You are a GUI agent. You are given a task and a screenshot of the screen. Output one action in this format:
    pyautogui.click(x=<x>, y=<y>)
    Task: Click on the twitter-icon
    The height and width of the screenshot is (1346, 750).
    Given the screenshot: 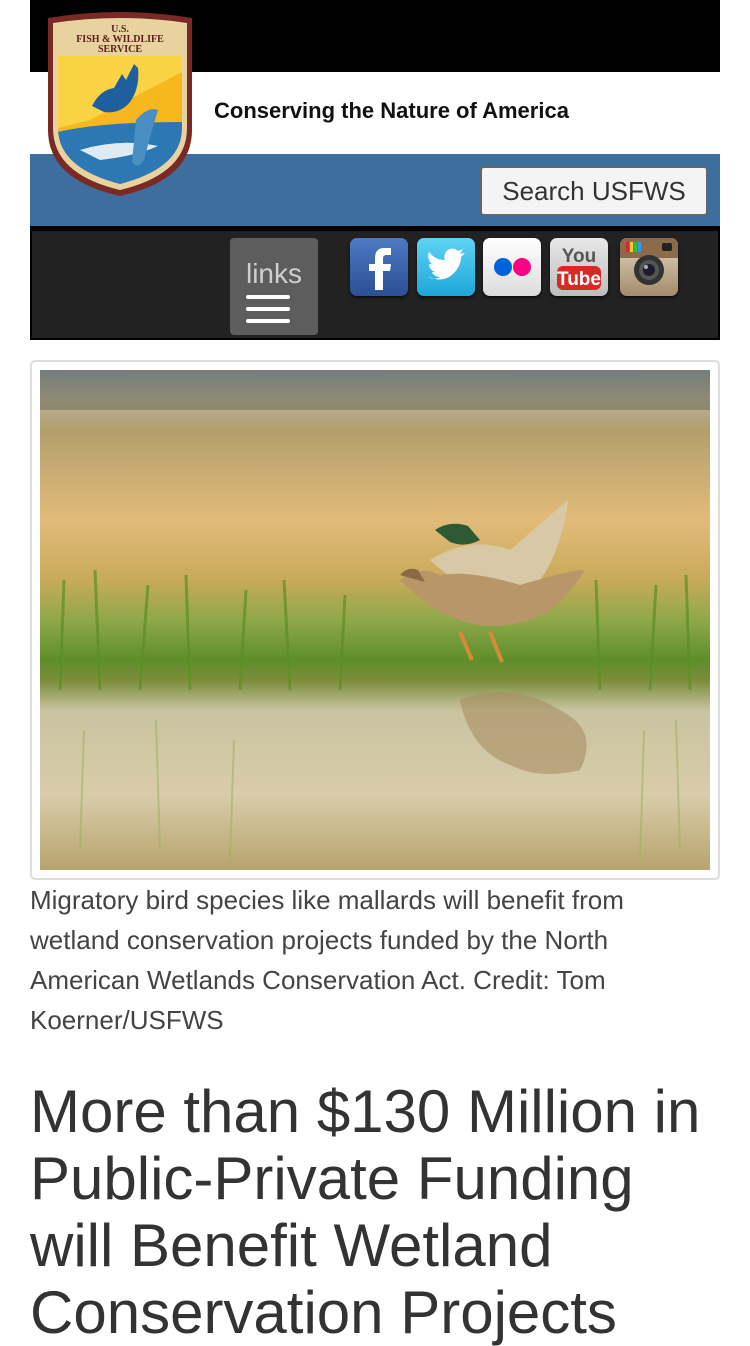 What is the action you would take?
    pyautogui.click(x=446, y=267)
    